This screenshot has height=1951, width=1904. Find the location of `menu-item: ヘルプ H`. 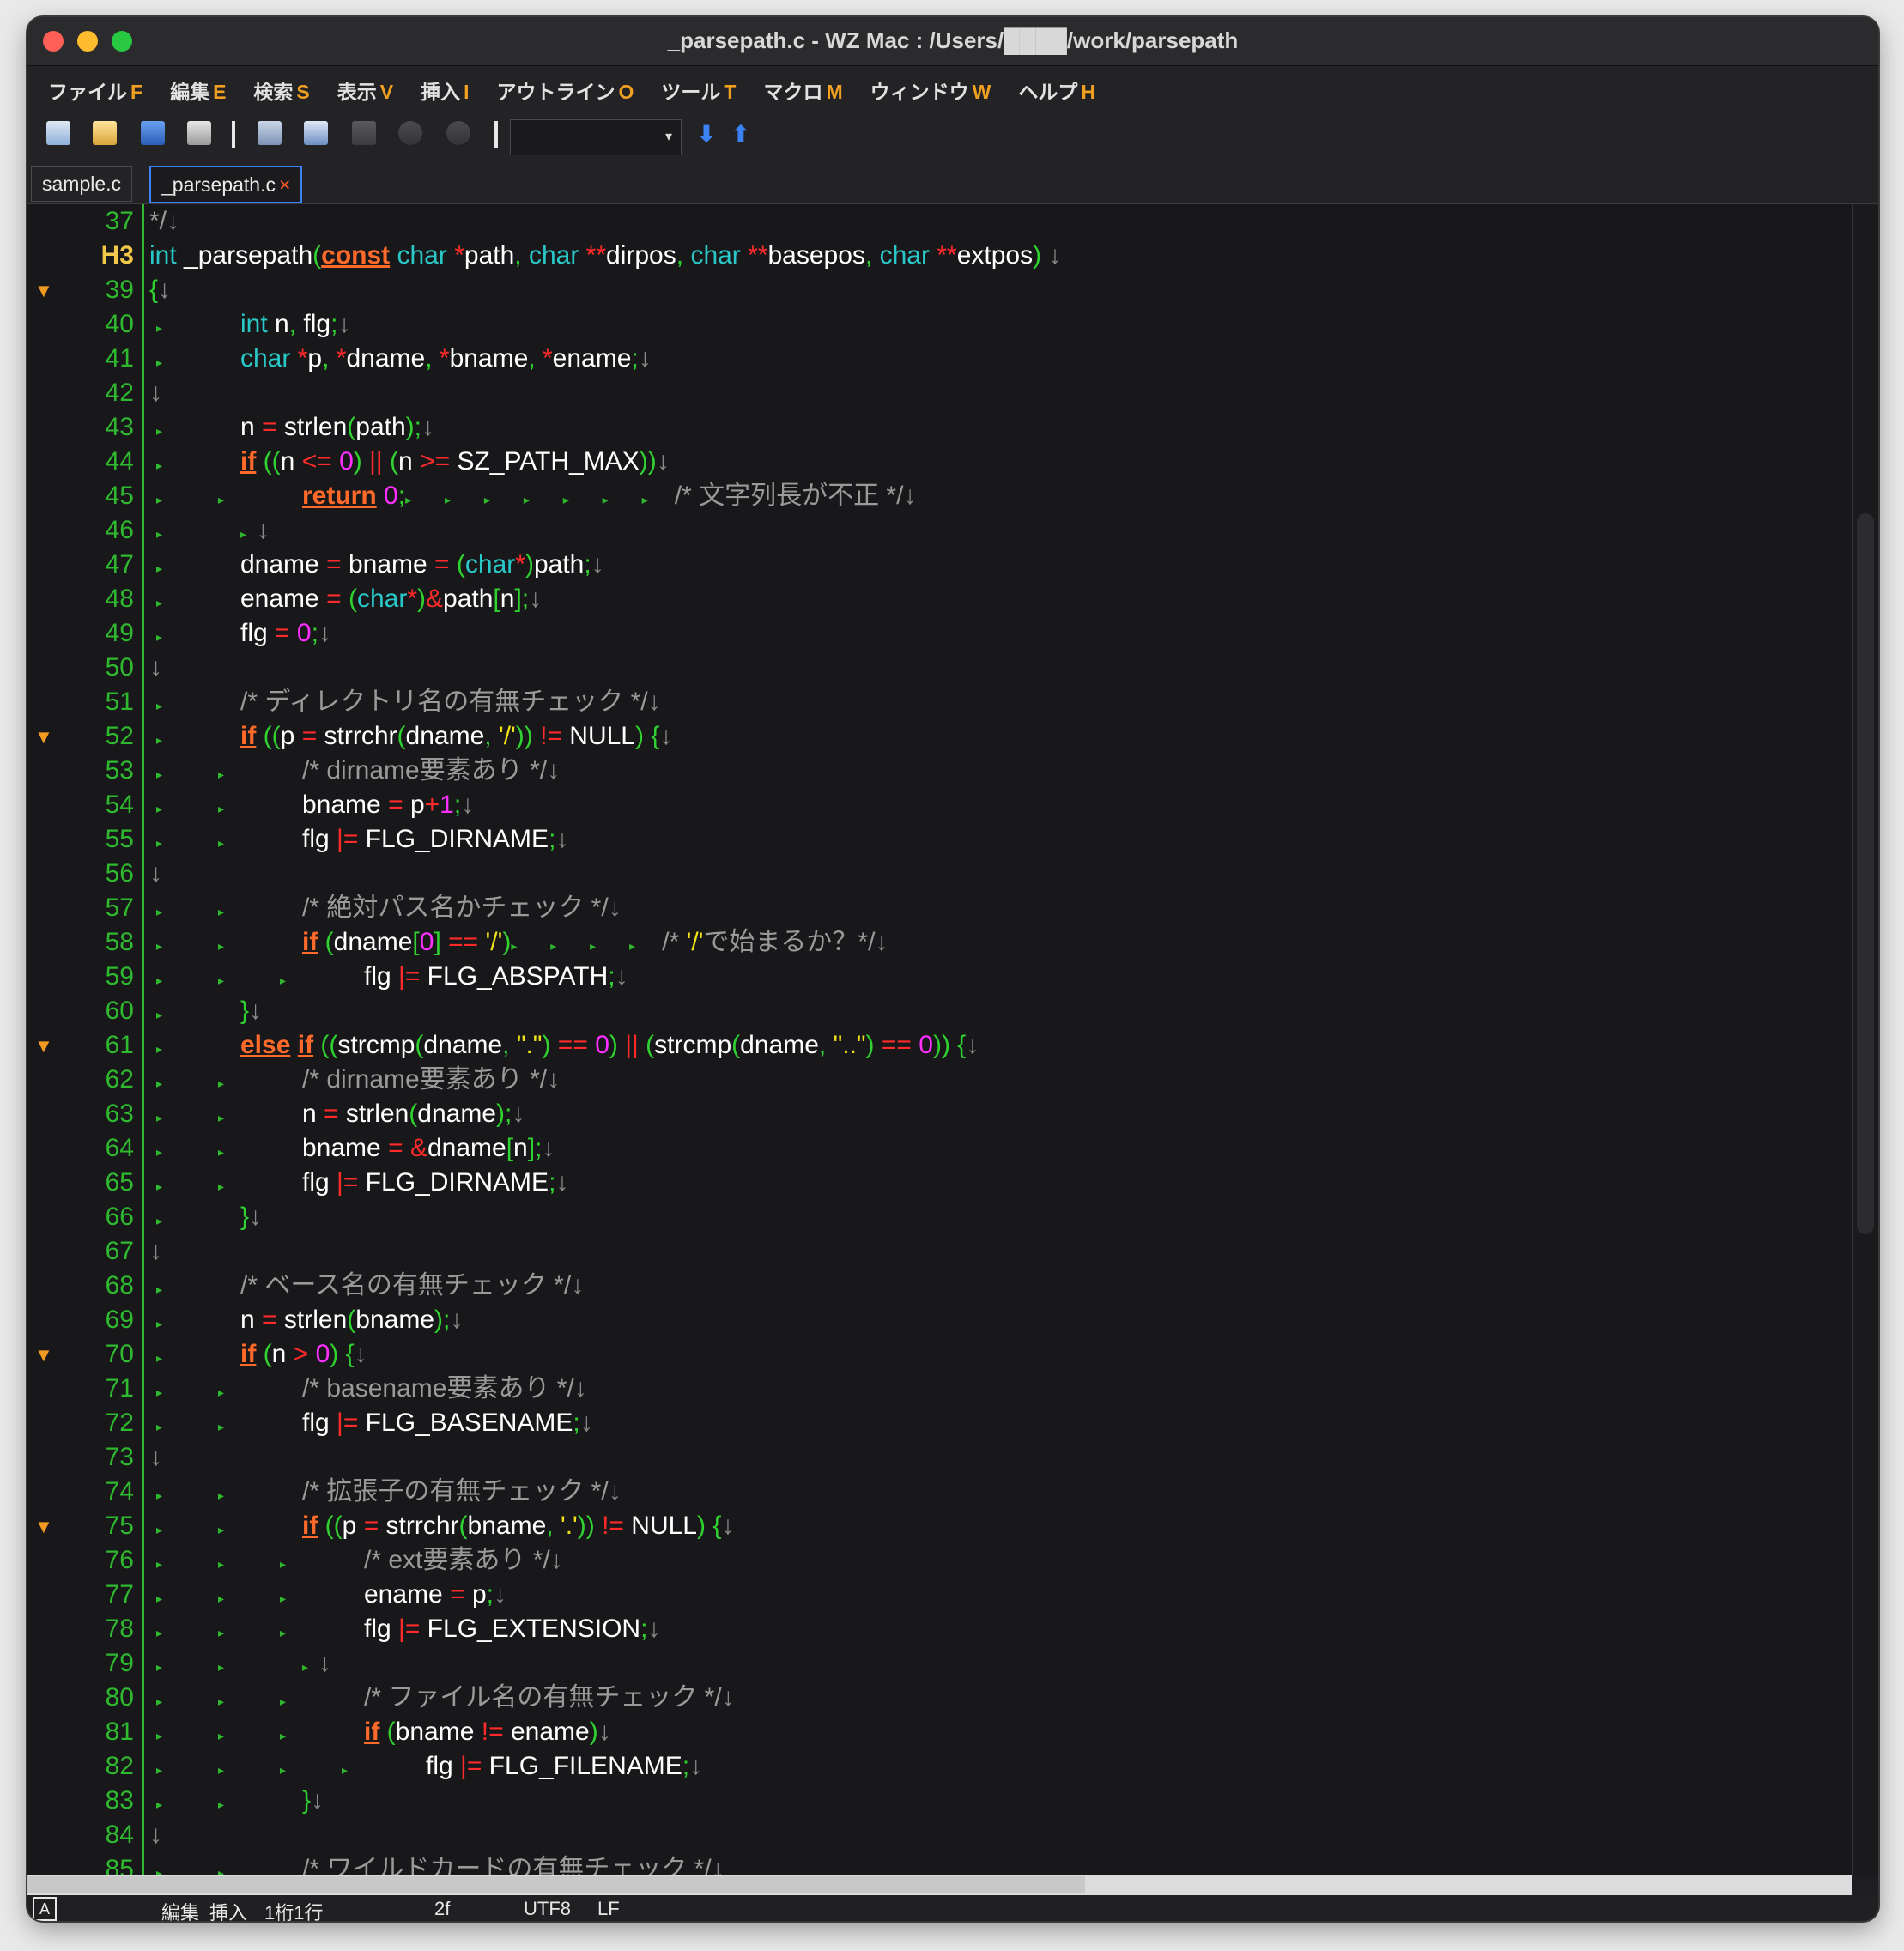

menu-item: ヘルプ H is located at coordinates (1056, 90).